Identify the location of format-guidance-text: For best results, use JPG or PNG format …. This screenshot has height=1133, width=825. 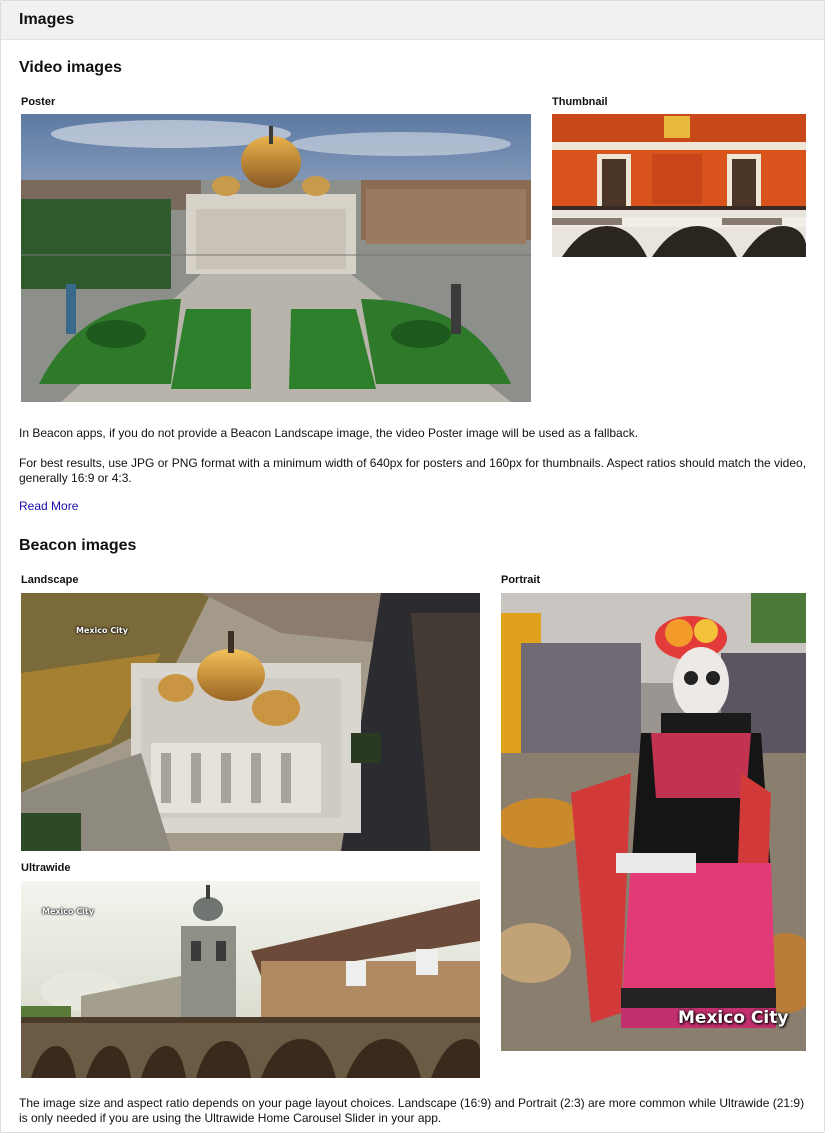
(413, 470).